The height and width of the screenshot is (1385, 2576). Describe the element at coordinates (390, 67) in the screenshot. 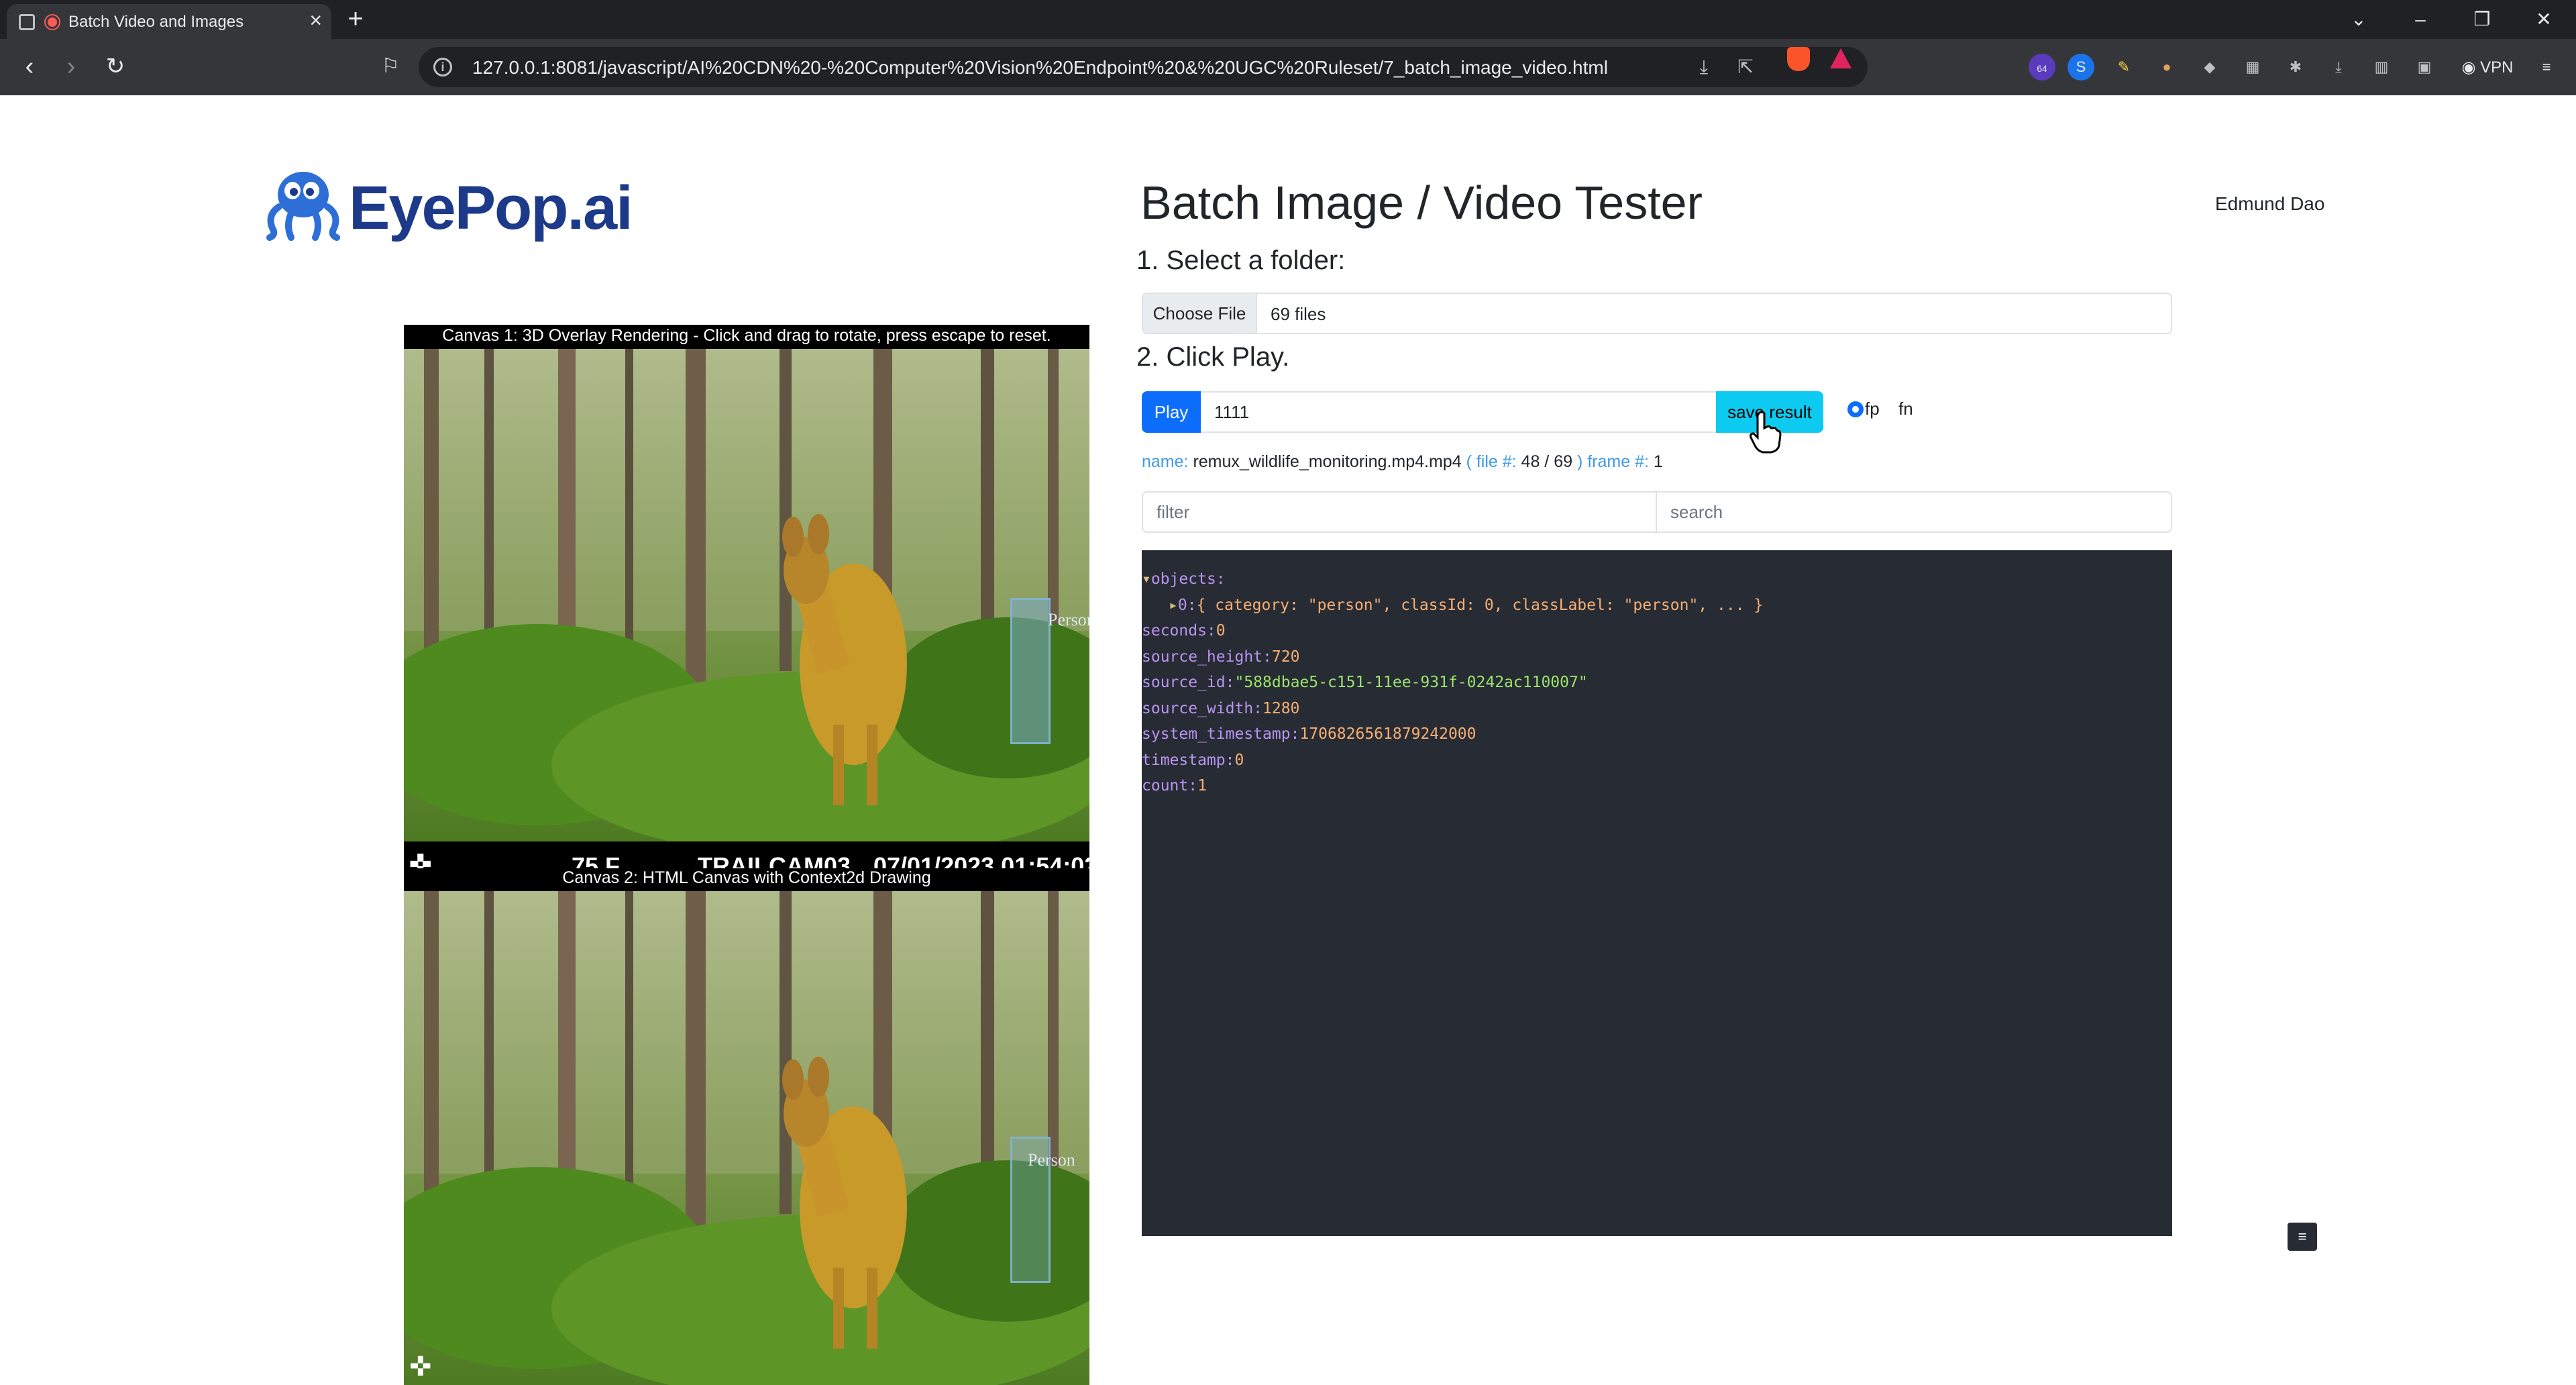

I see `bookmark-icon: ⚐` at that location.